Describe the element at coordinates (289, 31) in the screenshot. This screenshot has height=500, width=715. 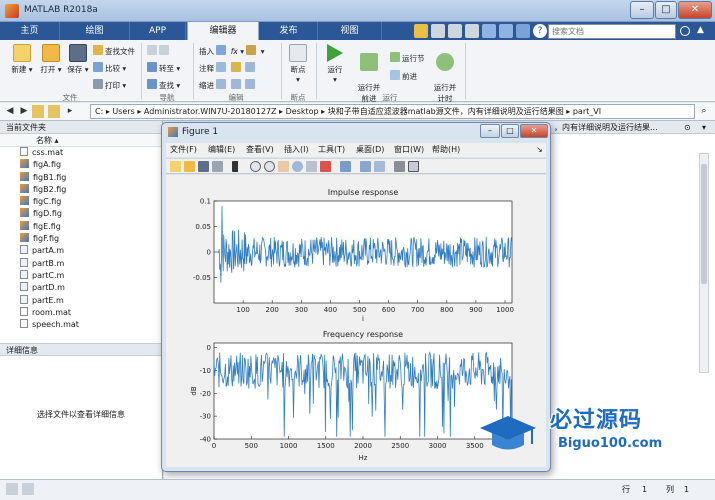
I see `tab-publish: 发布` at that location.